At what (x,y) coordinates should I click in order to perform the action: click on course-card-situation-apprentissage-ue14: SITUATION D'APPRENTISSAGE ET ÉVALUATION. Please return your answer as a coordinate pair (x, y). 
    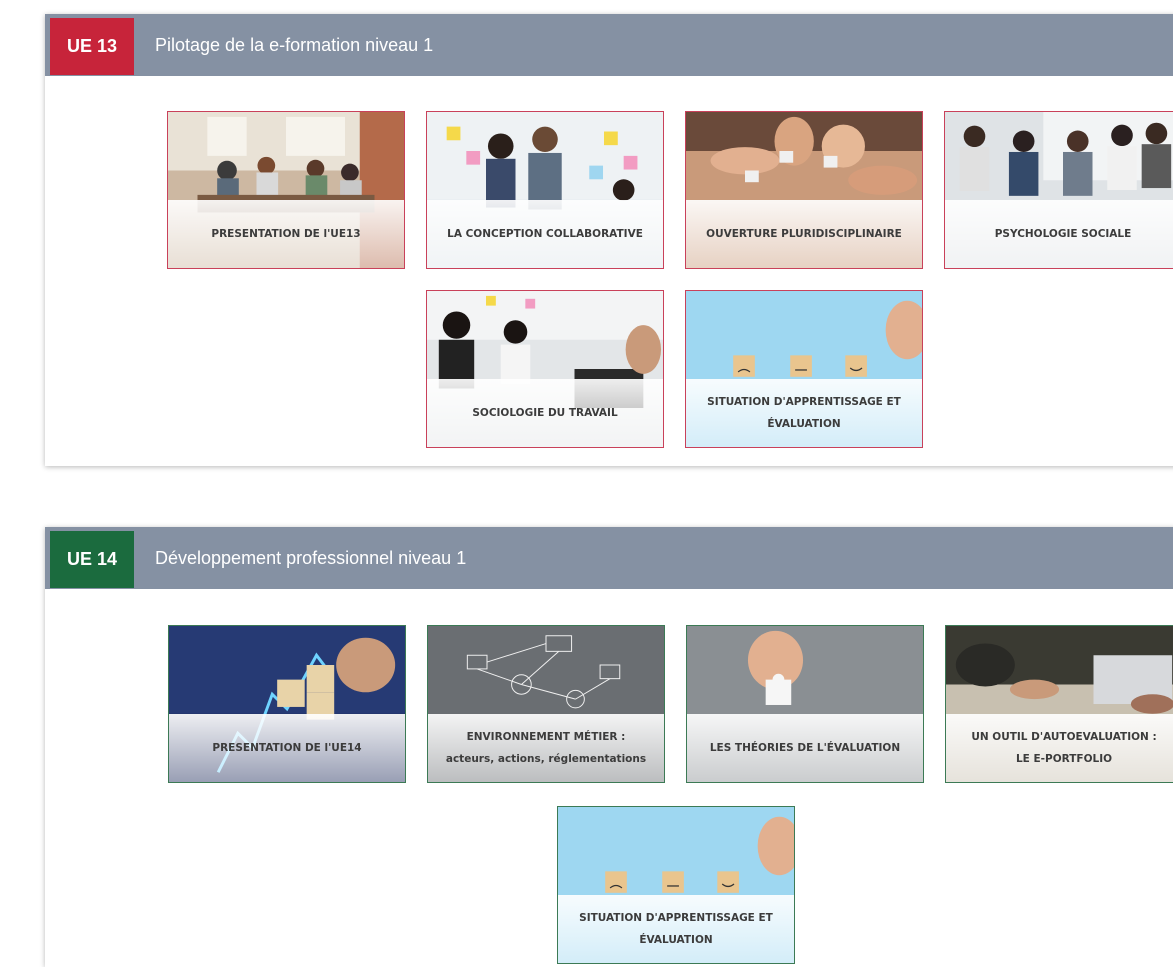
    Looking at the image, I should click on (676, 885).